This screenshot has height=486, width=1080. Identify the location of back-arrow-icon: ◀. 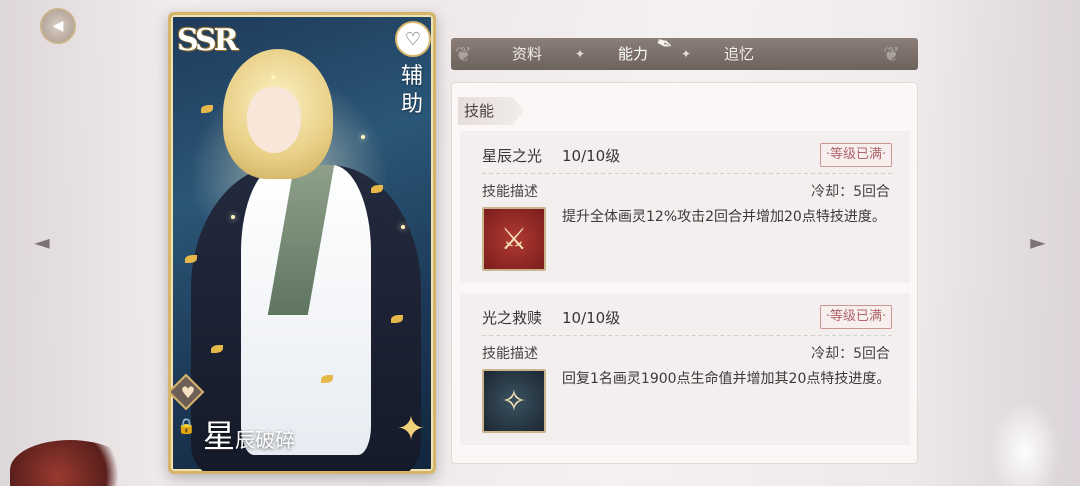
(58, 26).